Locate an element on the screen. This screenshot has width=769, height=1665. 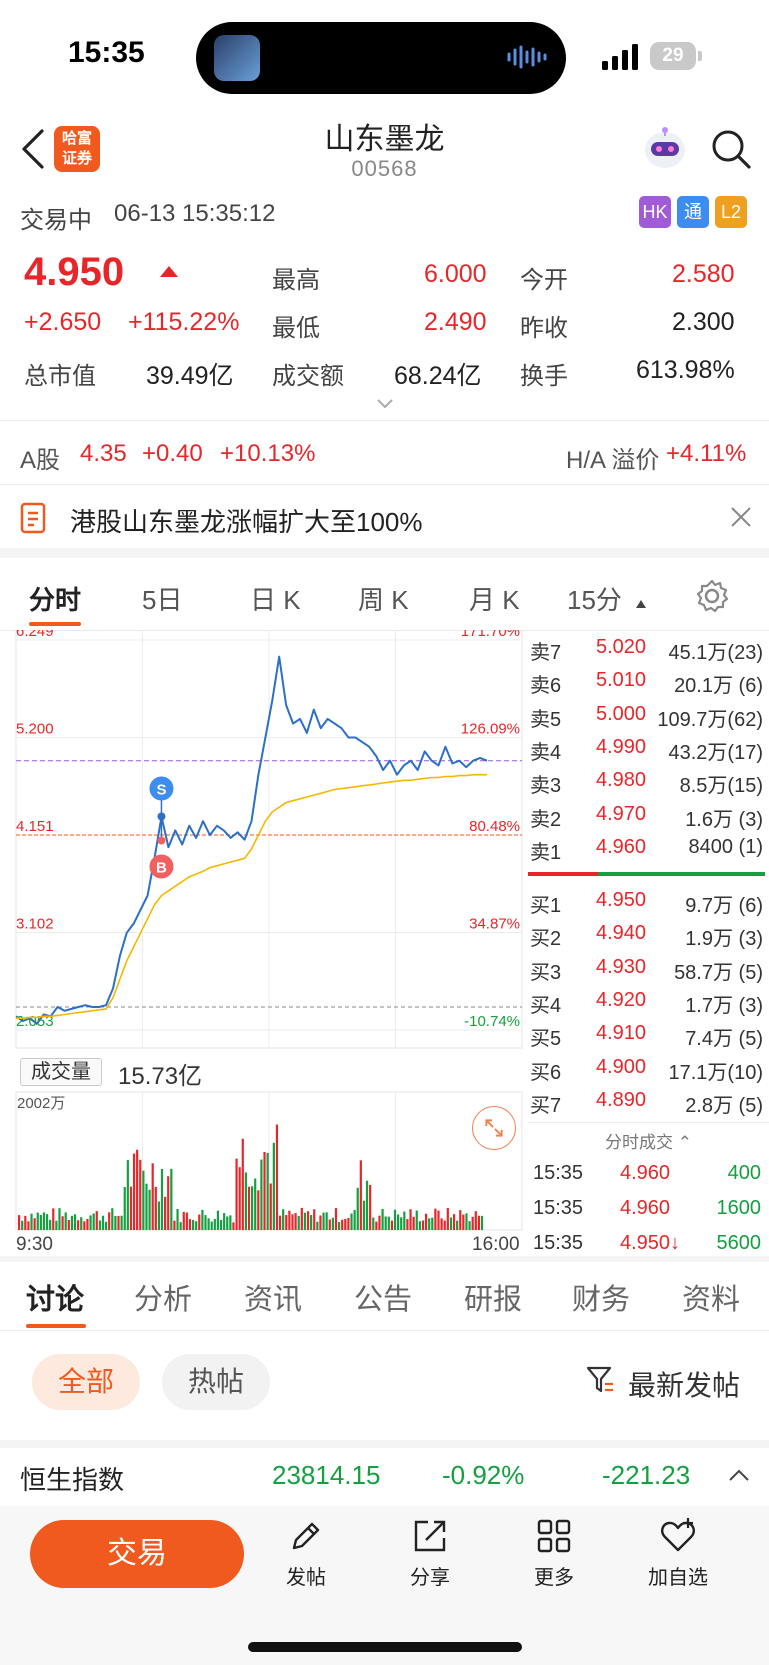
filter-icon is located at coordinates (600, 1380).